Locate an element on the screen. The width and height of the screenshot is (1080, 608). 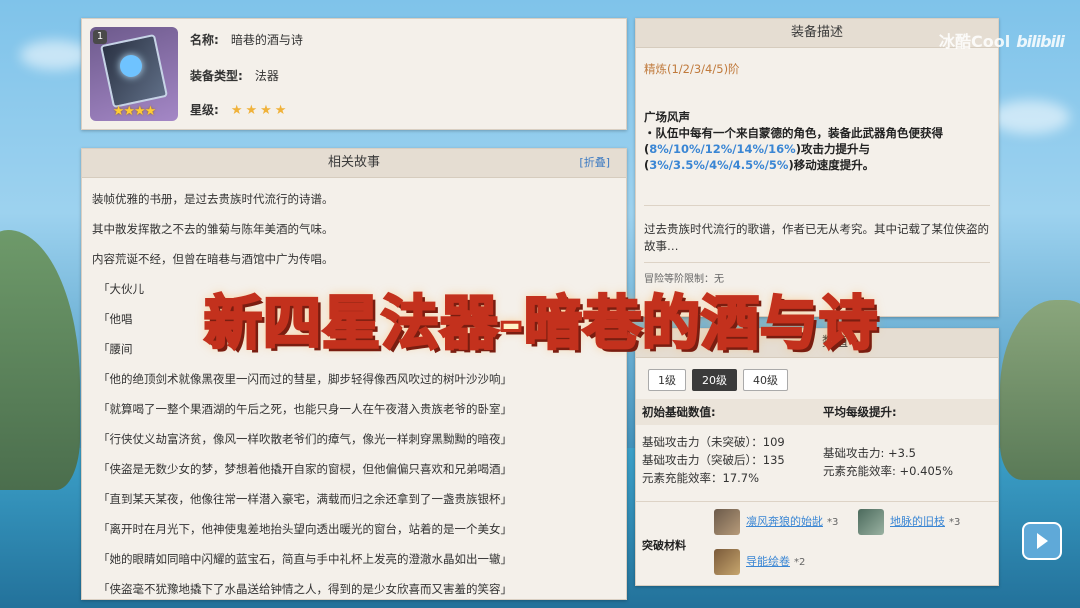
branch-icon is located at coordinates (871, 522).